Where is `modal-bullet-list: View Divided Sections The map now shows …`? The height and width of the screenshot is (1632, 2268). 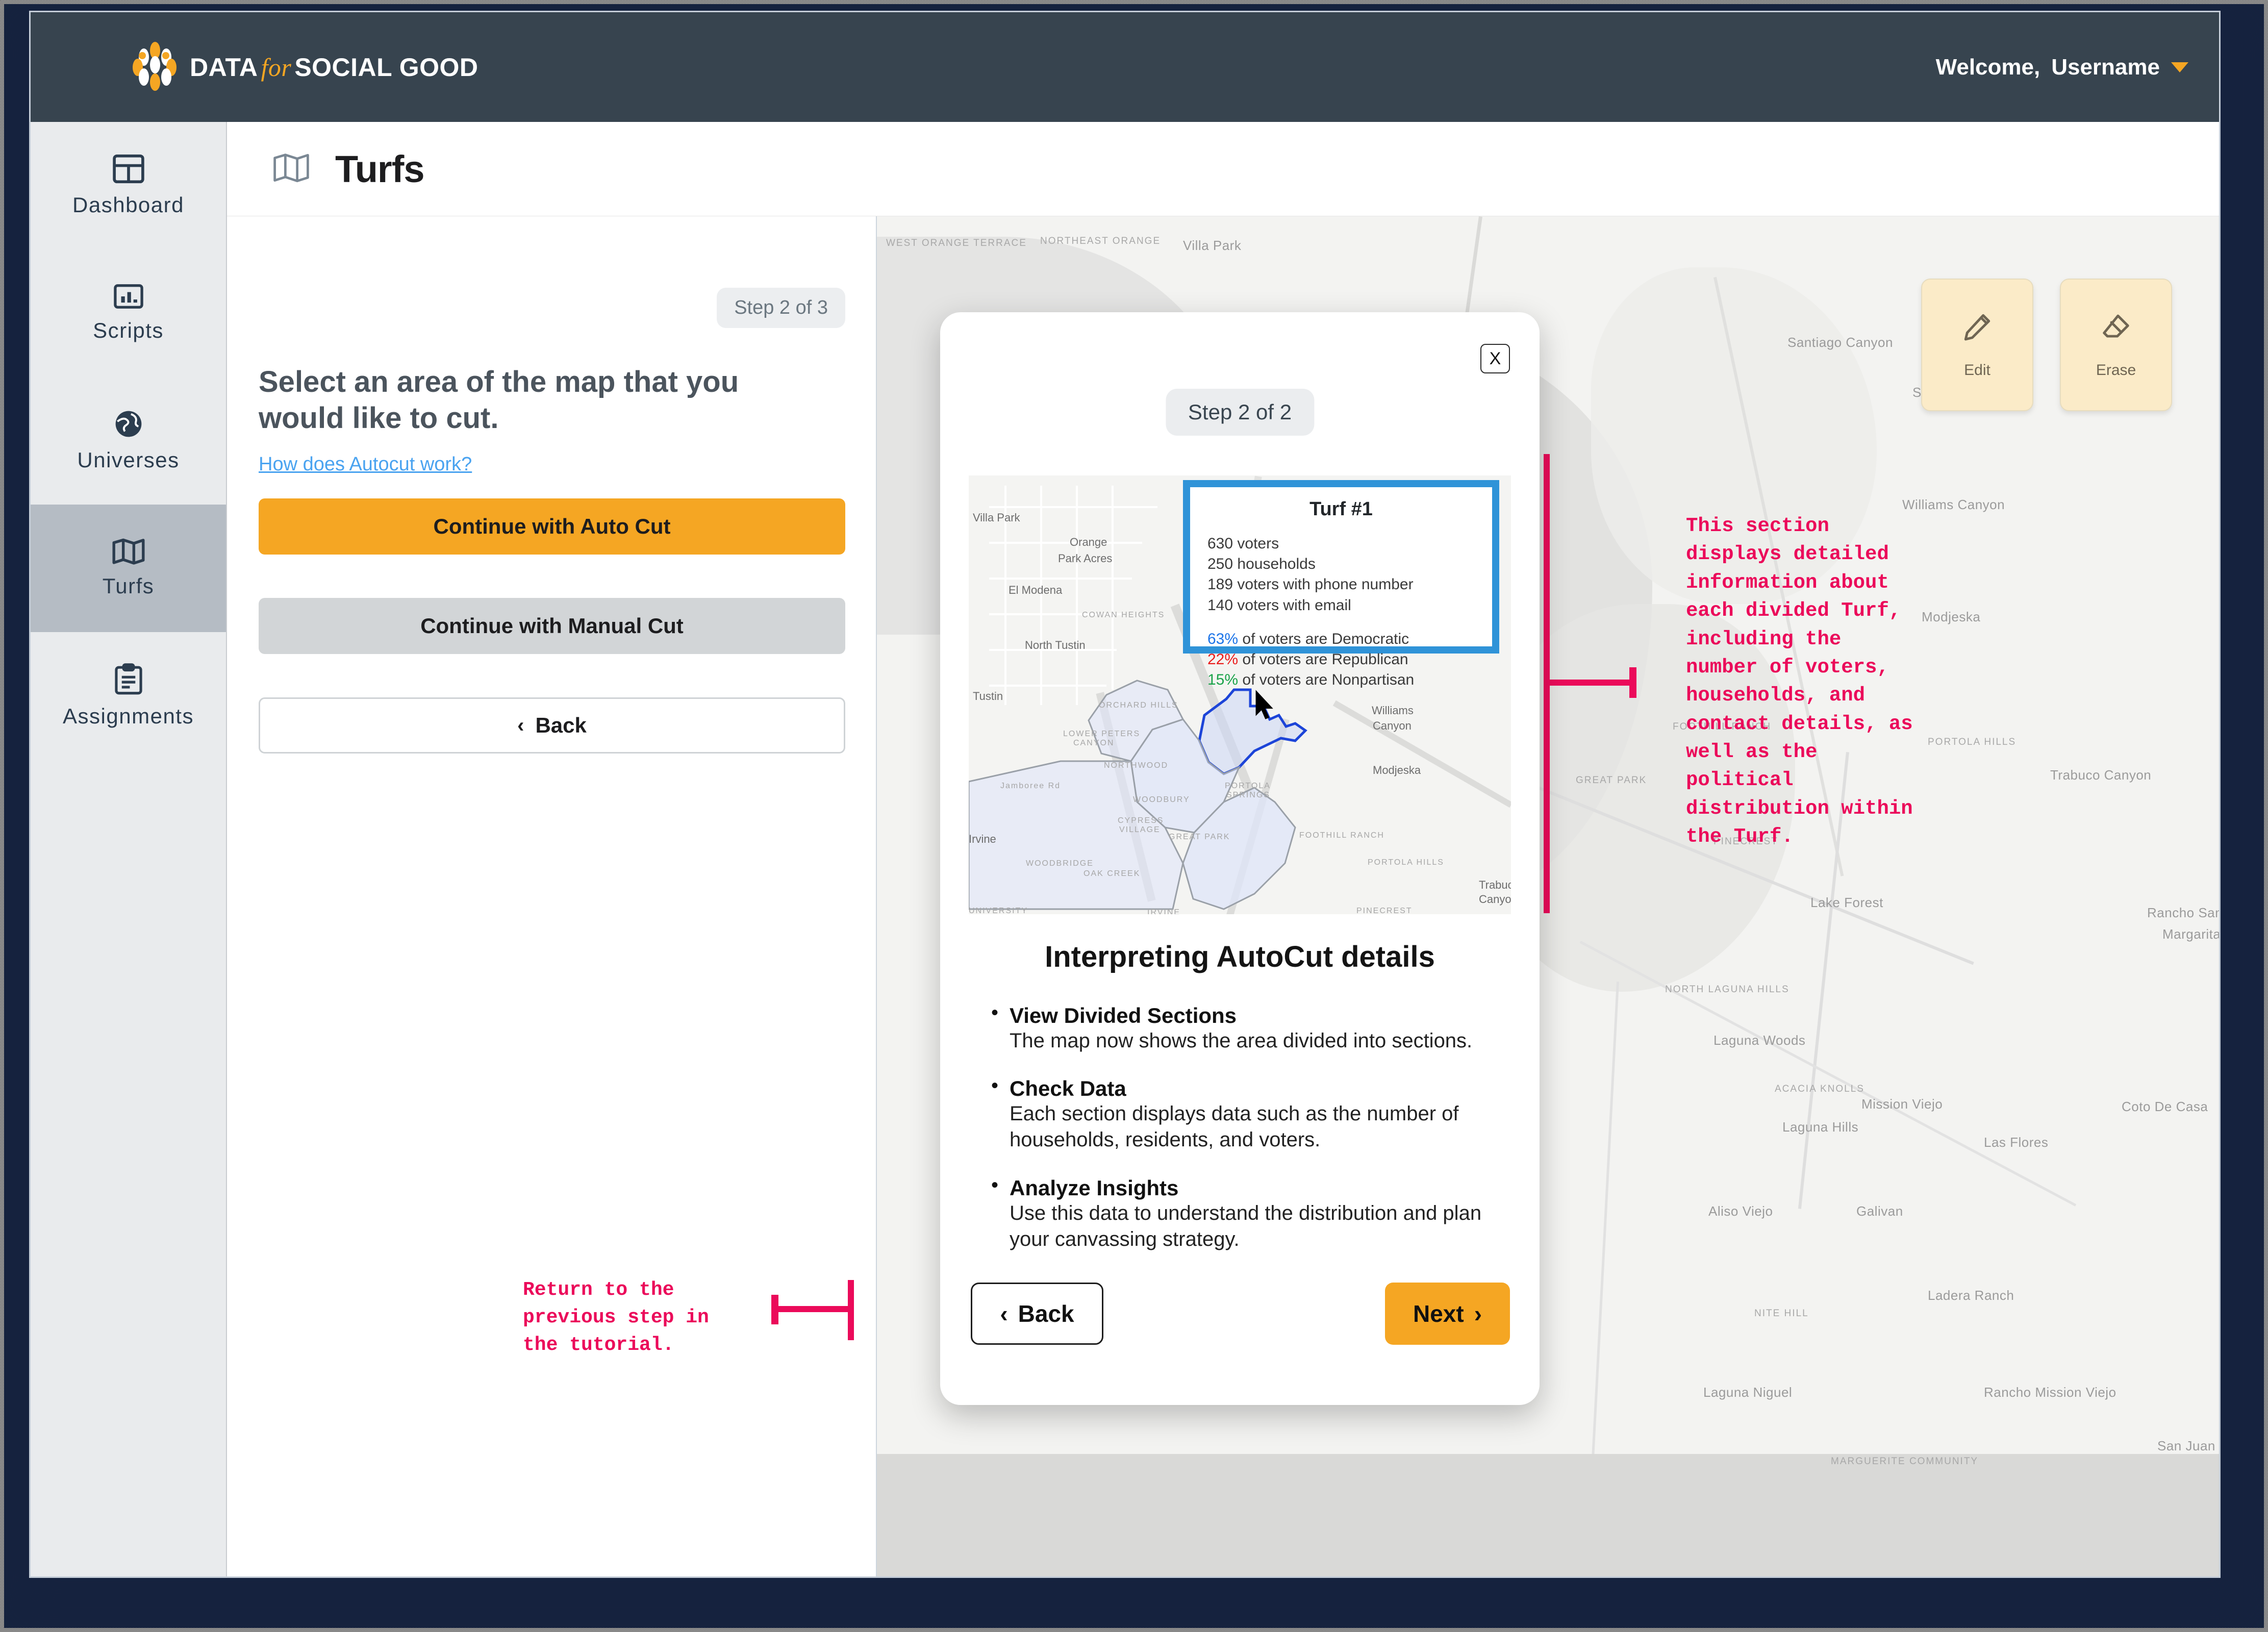
modal-bullet-list: View Divided Sections The map now shows … is located at coordinates (1246, 1138).